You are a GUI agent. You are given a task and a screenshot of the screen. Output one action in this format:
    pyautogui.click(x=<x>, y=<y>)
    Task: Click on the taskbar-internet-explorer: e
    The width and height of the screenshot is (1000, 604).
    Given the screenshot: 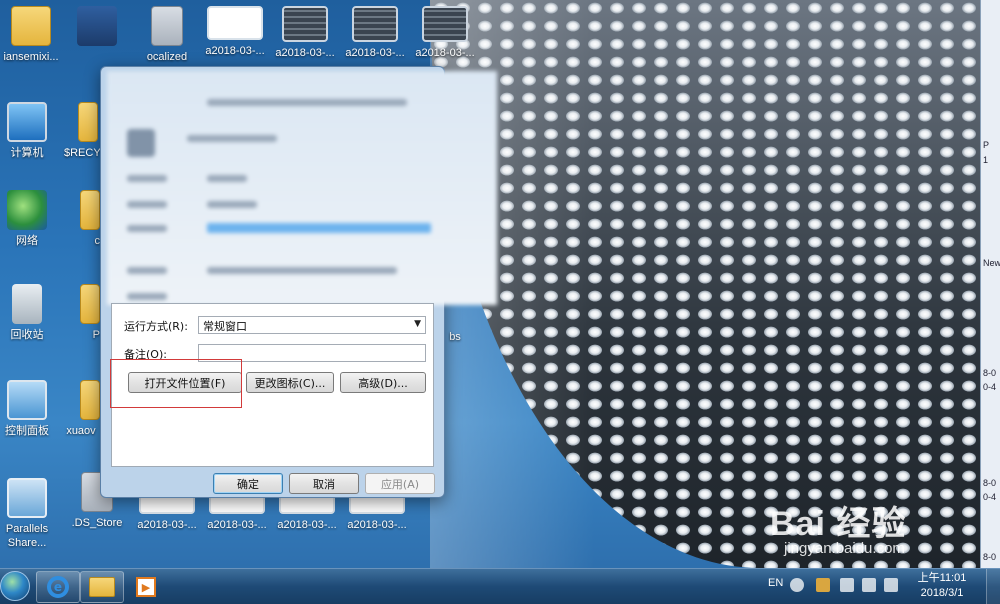 What is the action you would take?
    pyautogui.click(x=58, y=587)
    